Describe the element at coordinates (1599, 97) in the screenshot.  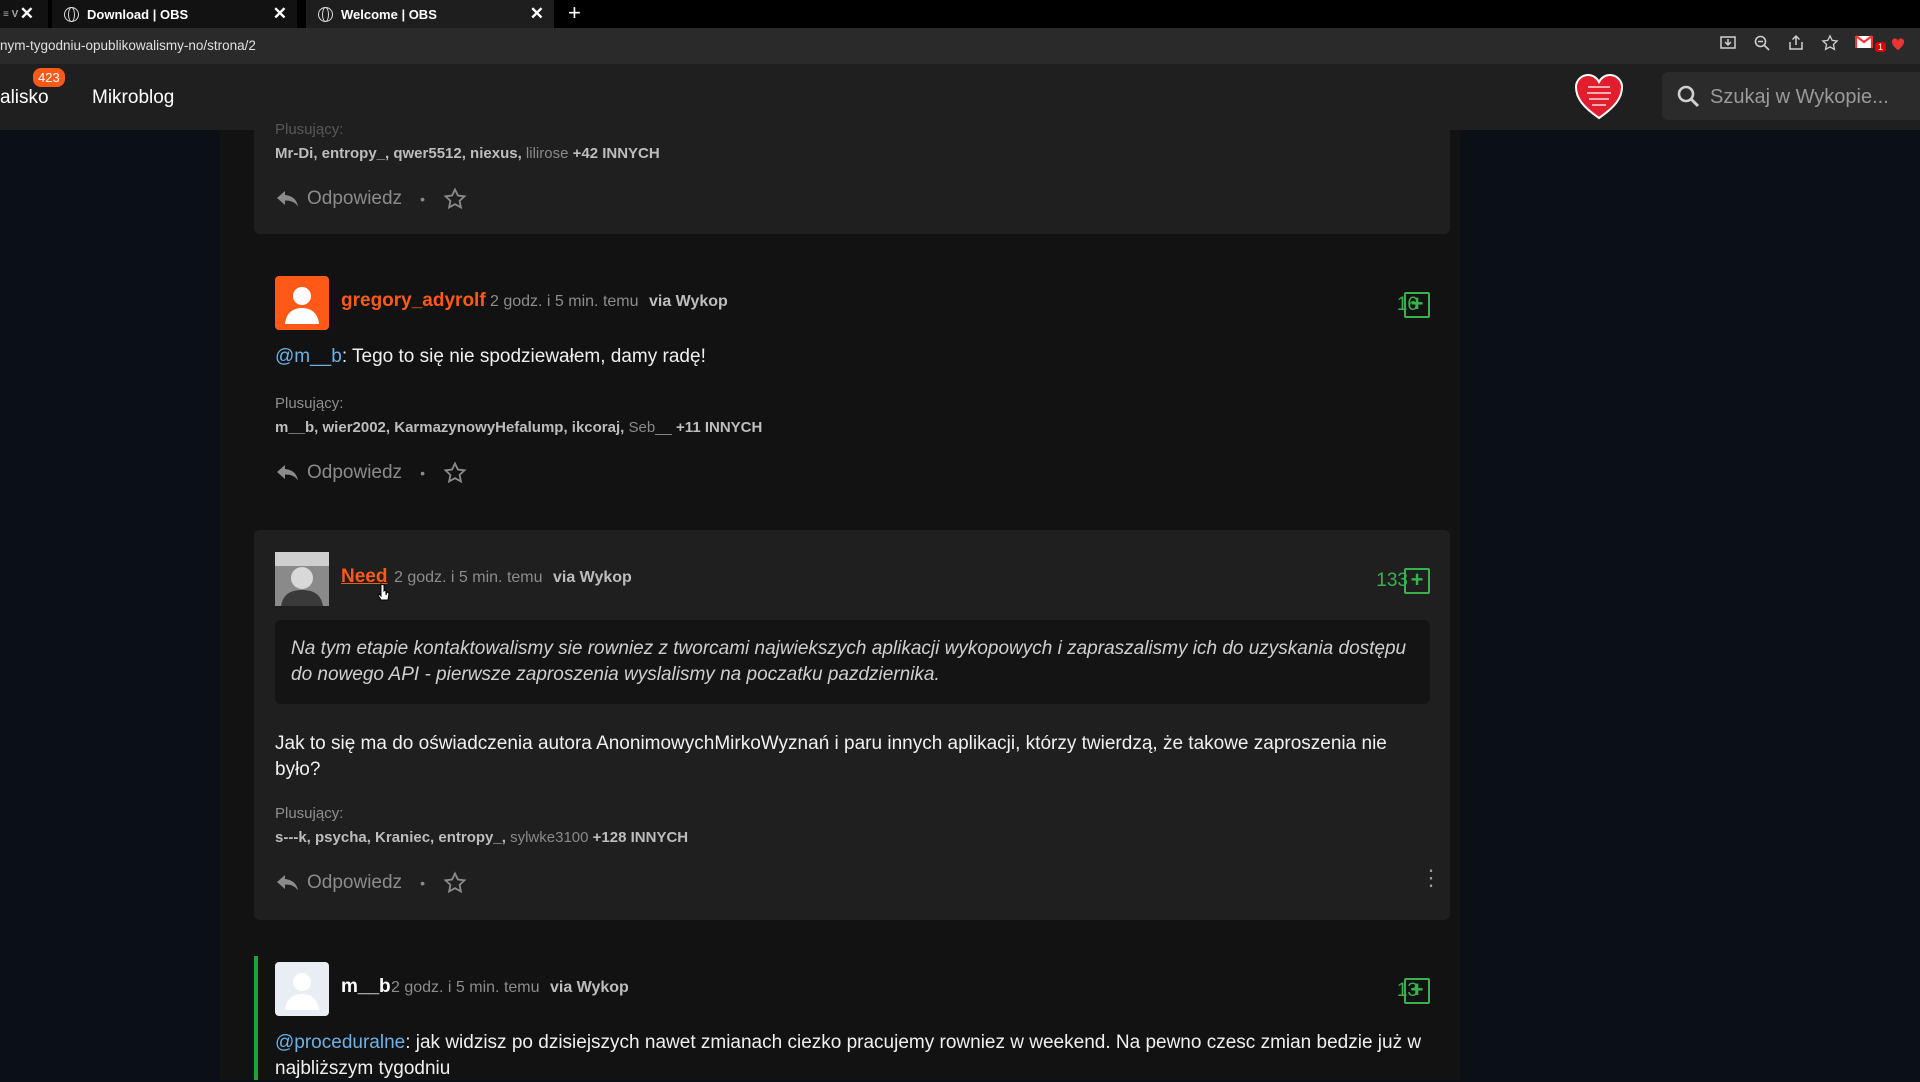
I see `wosp-heart-icon` at that location.